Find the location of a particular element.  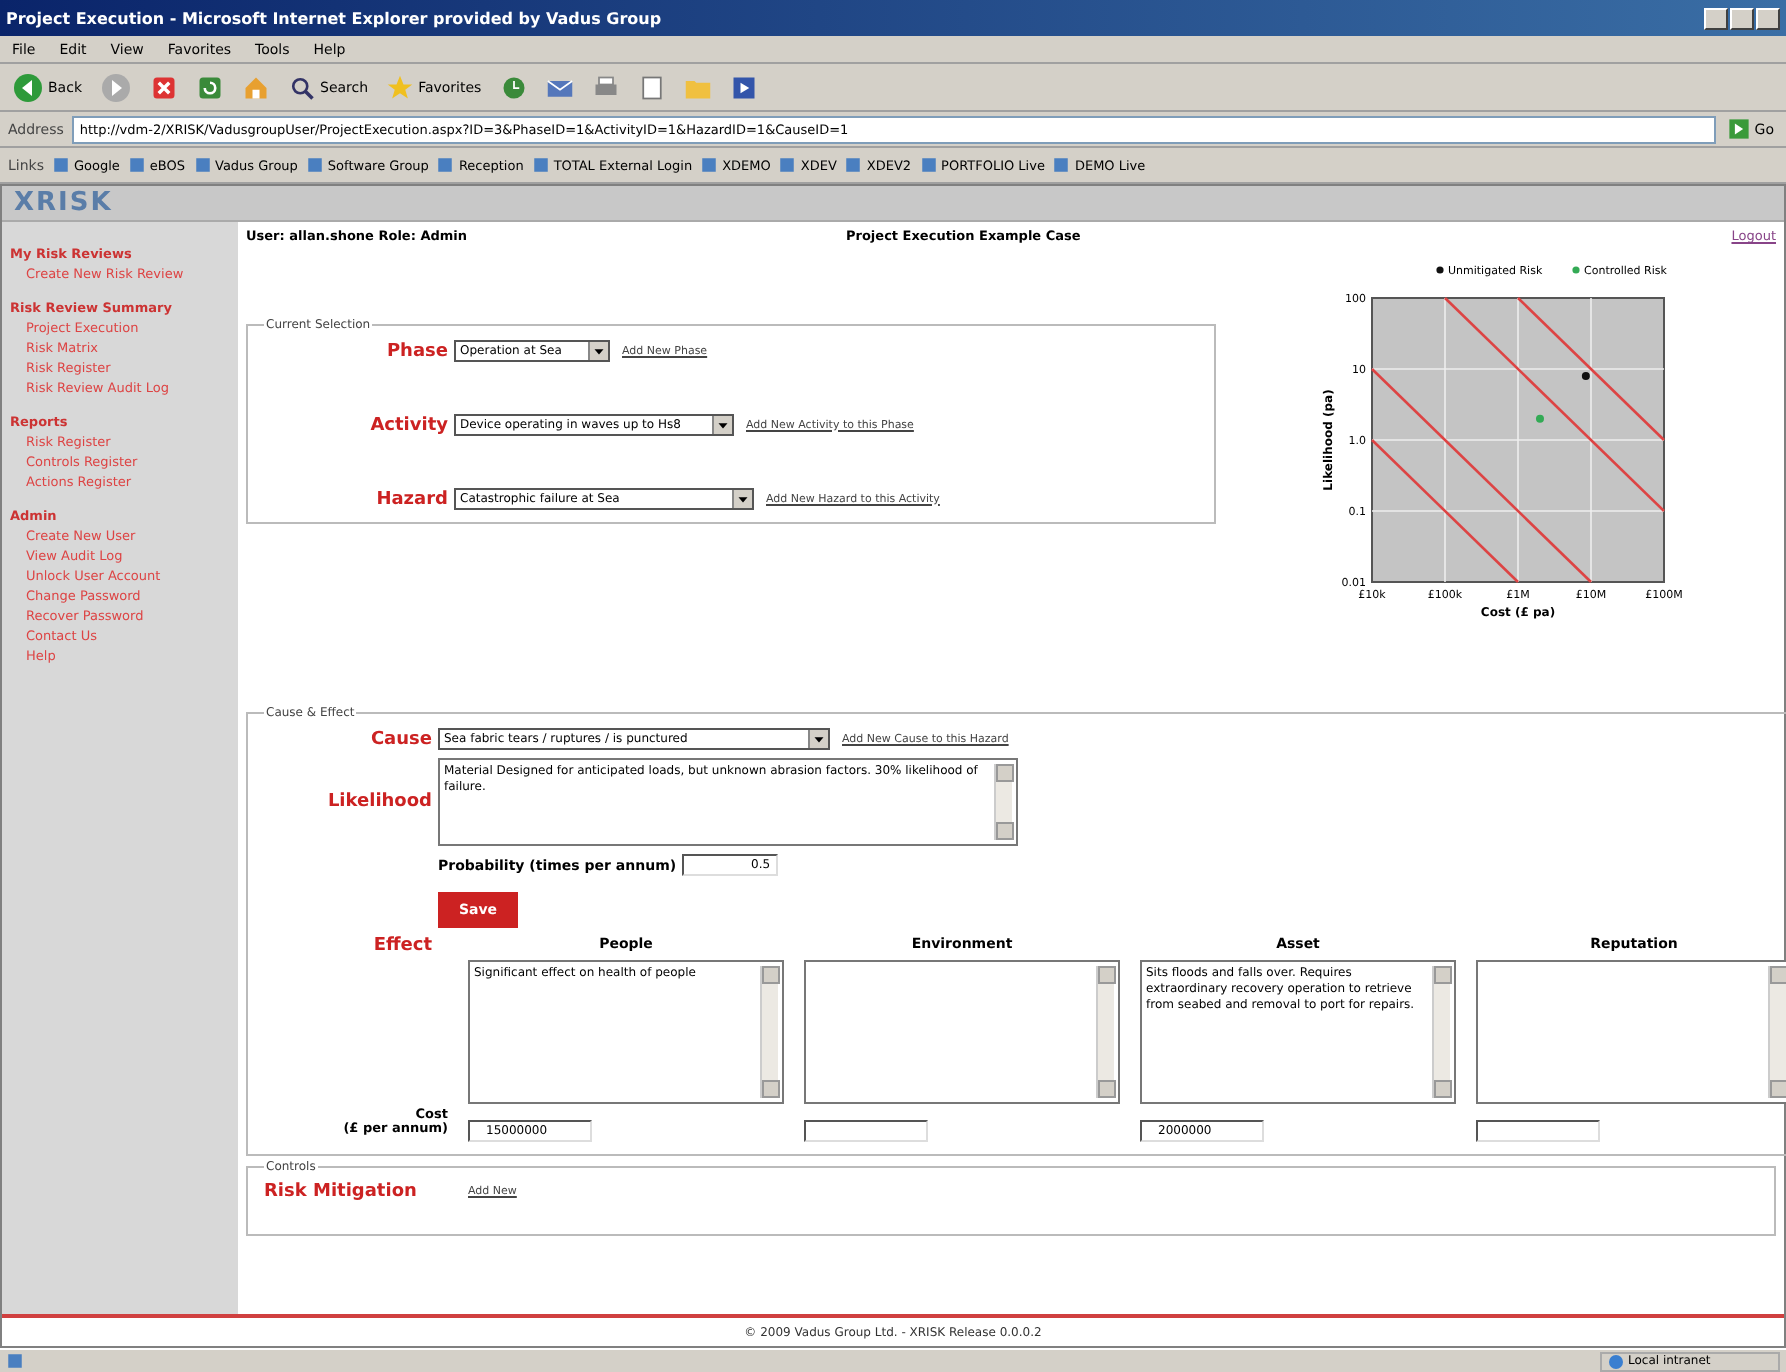

window-title: Project Execution - Microsoft Internet Explorer provided by Vadus Group is located at coordinates (334, 18).